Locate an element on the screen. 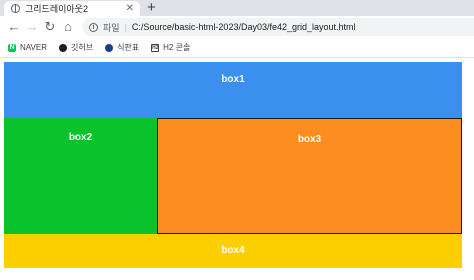 Image resolution: width=474 pixels, height=280 pixels. globe-icon is located at coordinates (15, 8).